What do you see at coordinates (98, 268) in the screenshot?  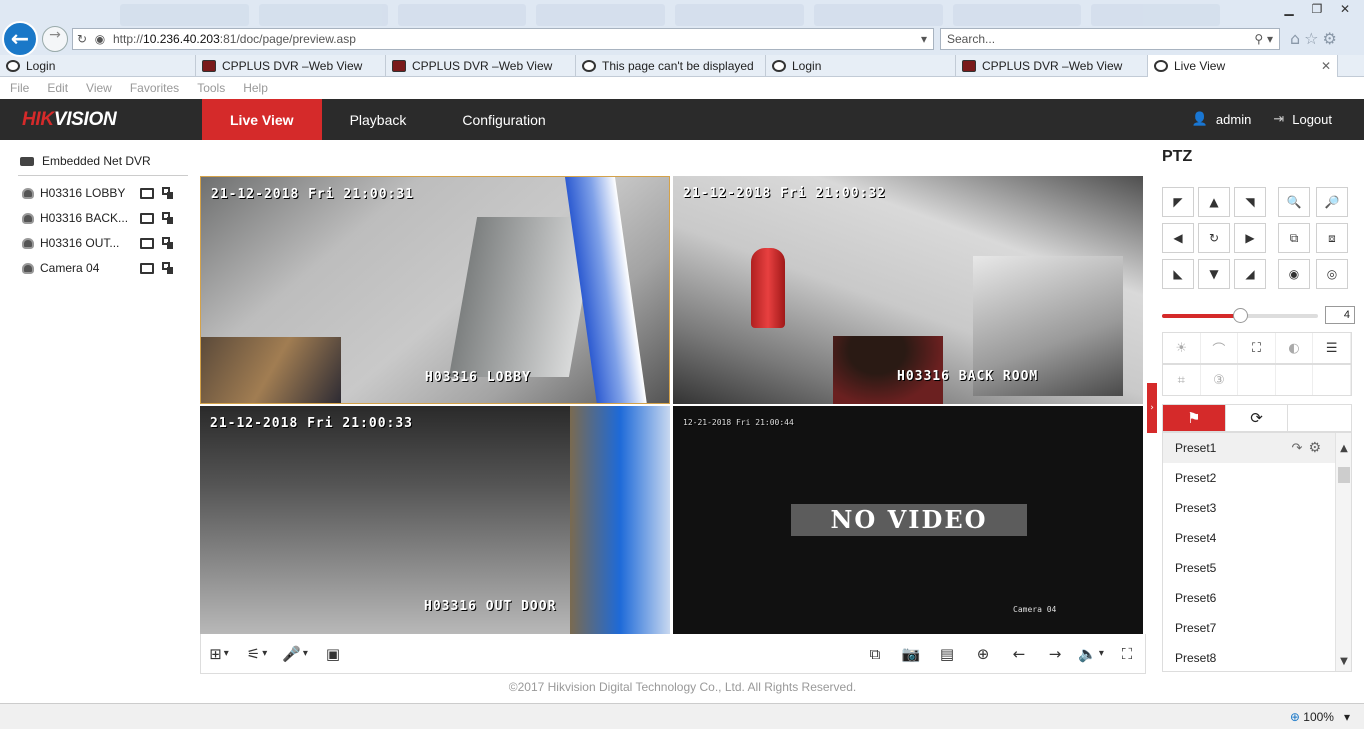 I see `camera-item: Camera 04` at bounding box center [98, 268].